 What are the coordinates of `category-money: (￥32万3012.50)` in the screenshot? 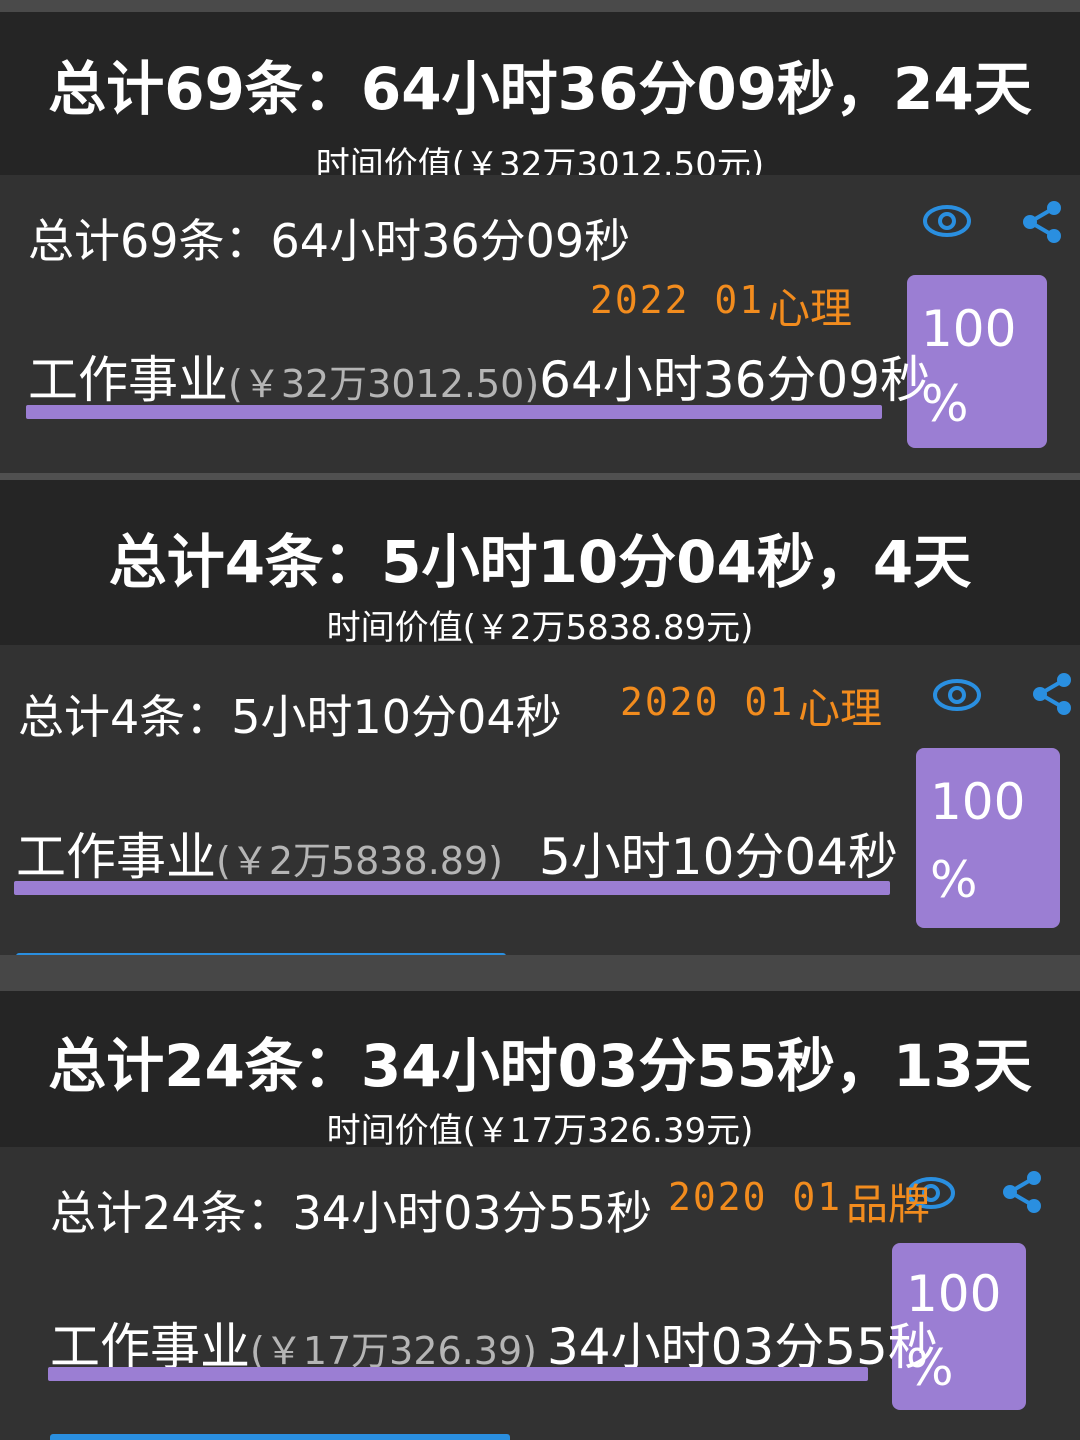 It's located at (384, 384).